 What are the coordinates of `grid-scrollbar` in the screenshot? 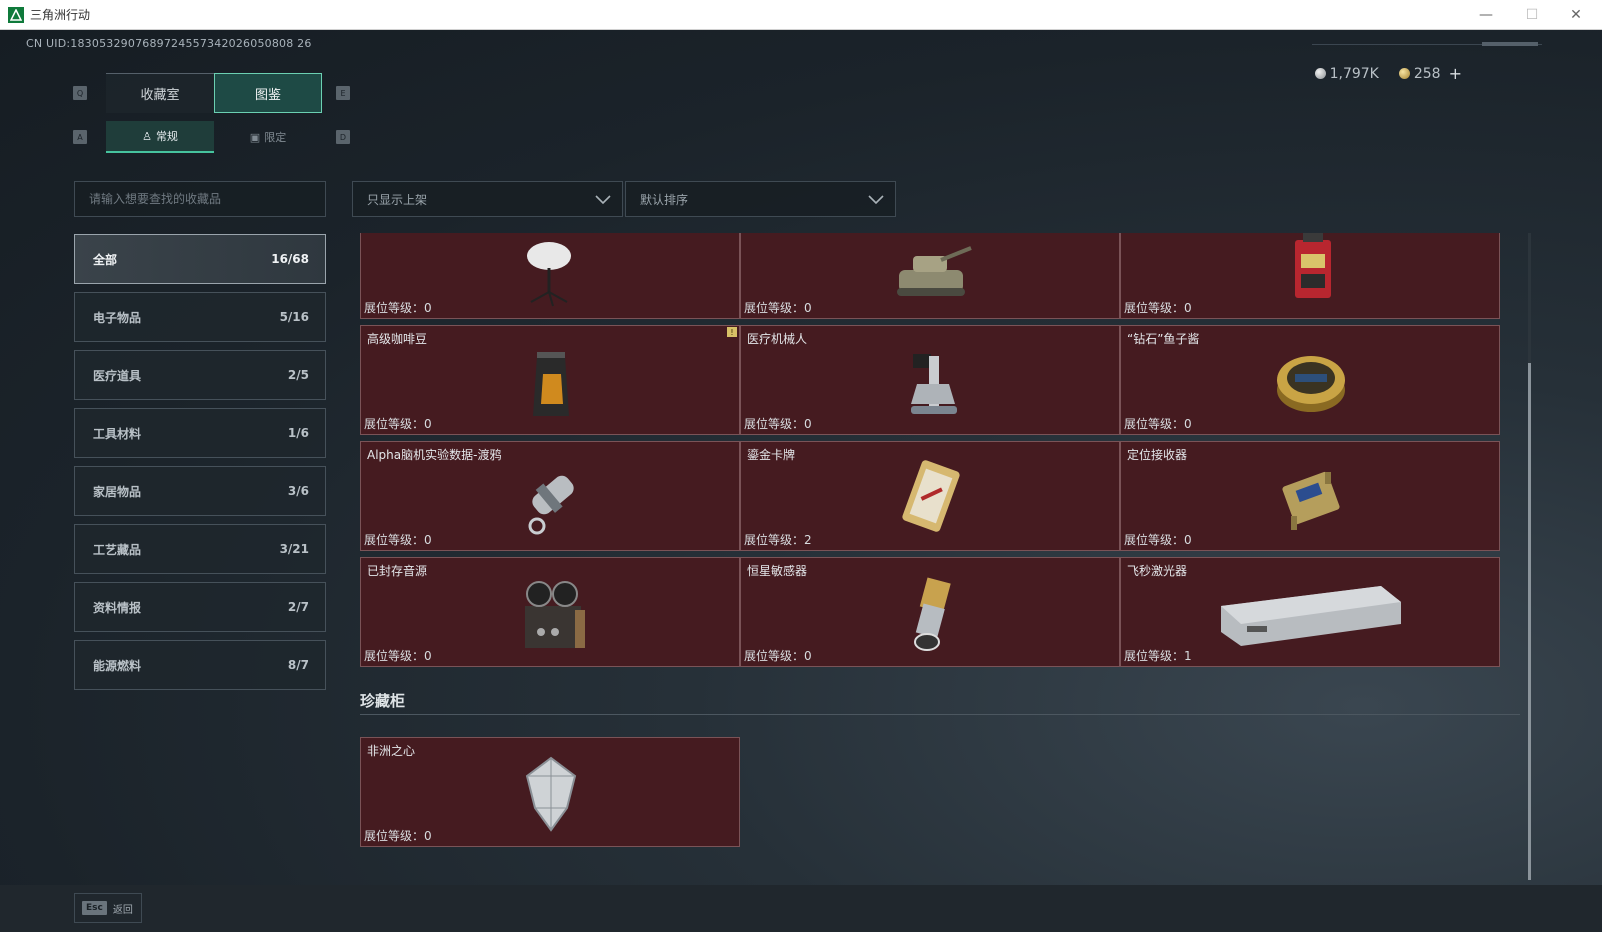 It's located at (1529, 556).